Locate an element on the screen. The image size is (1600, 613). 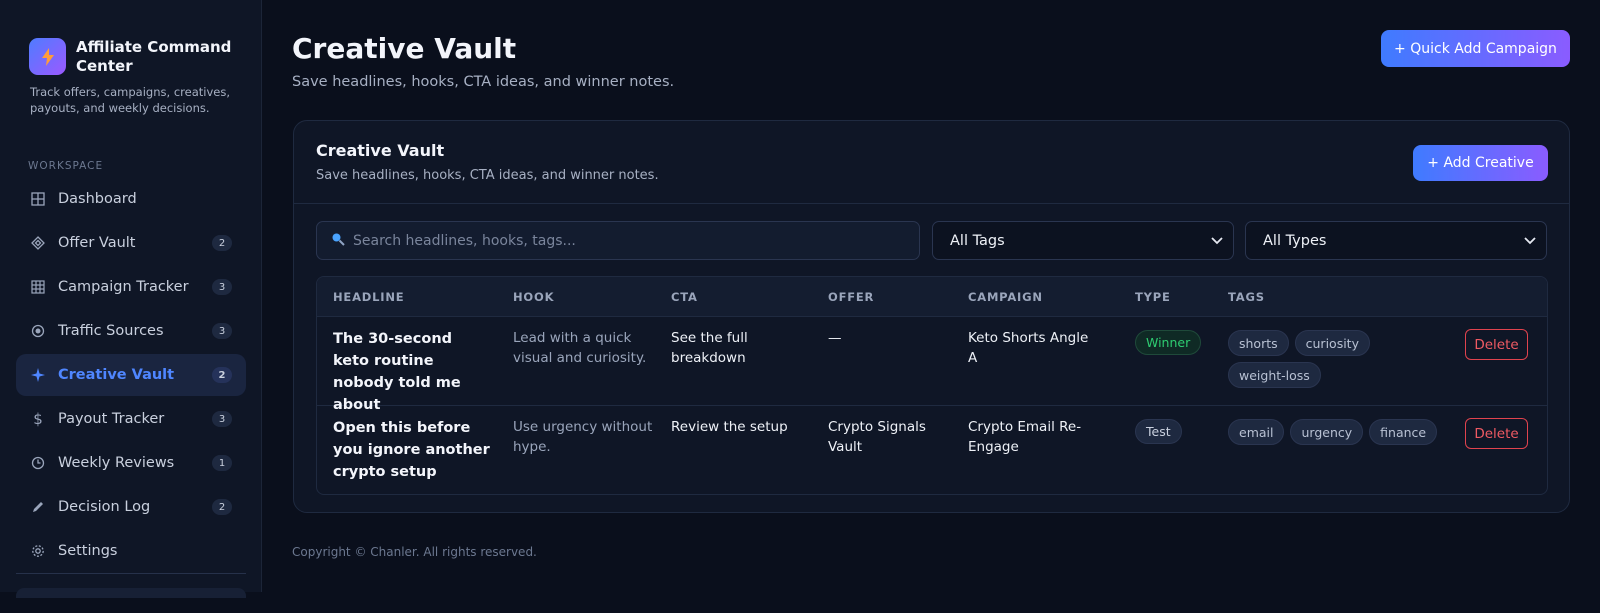
panel-title: Creative Vault is located at coordinates (380, 150).